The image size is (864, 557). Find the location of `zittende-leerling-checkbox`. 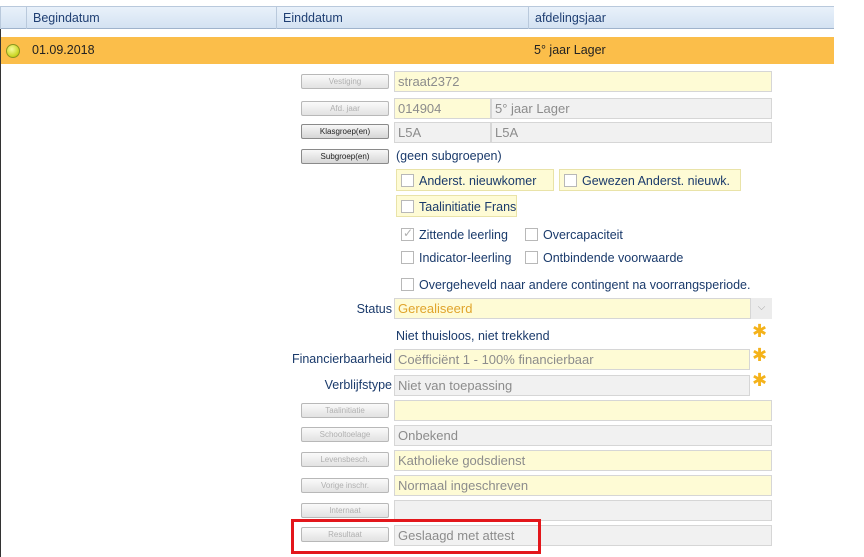

zittende-leerling-checkbox is located at coordinates (407, 233).